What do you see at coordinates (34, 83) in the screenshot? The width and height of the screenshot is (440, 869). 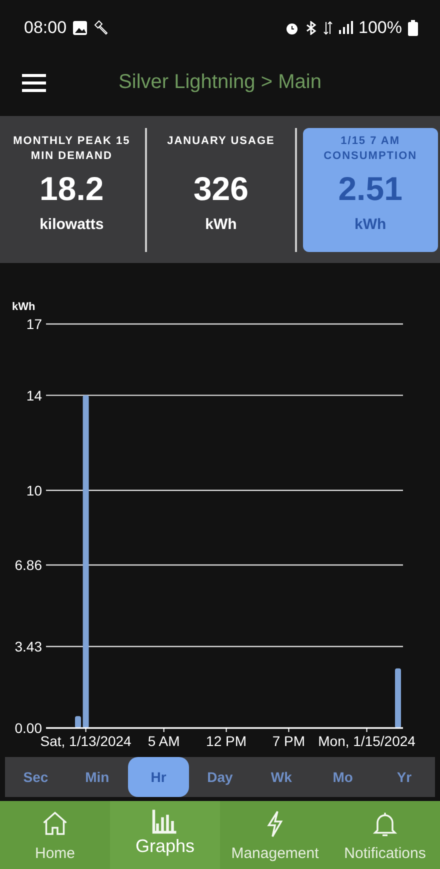 I see `menu-icon` at bounding box center [34, 83].